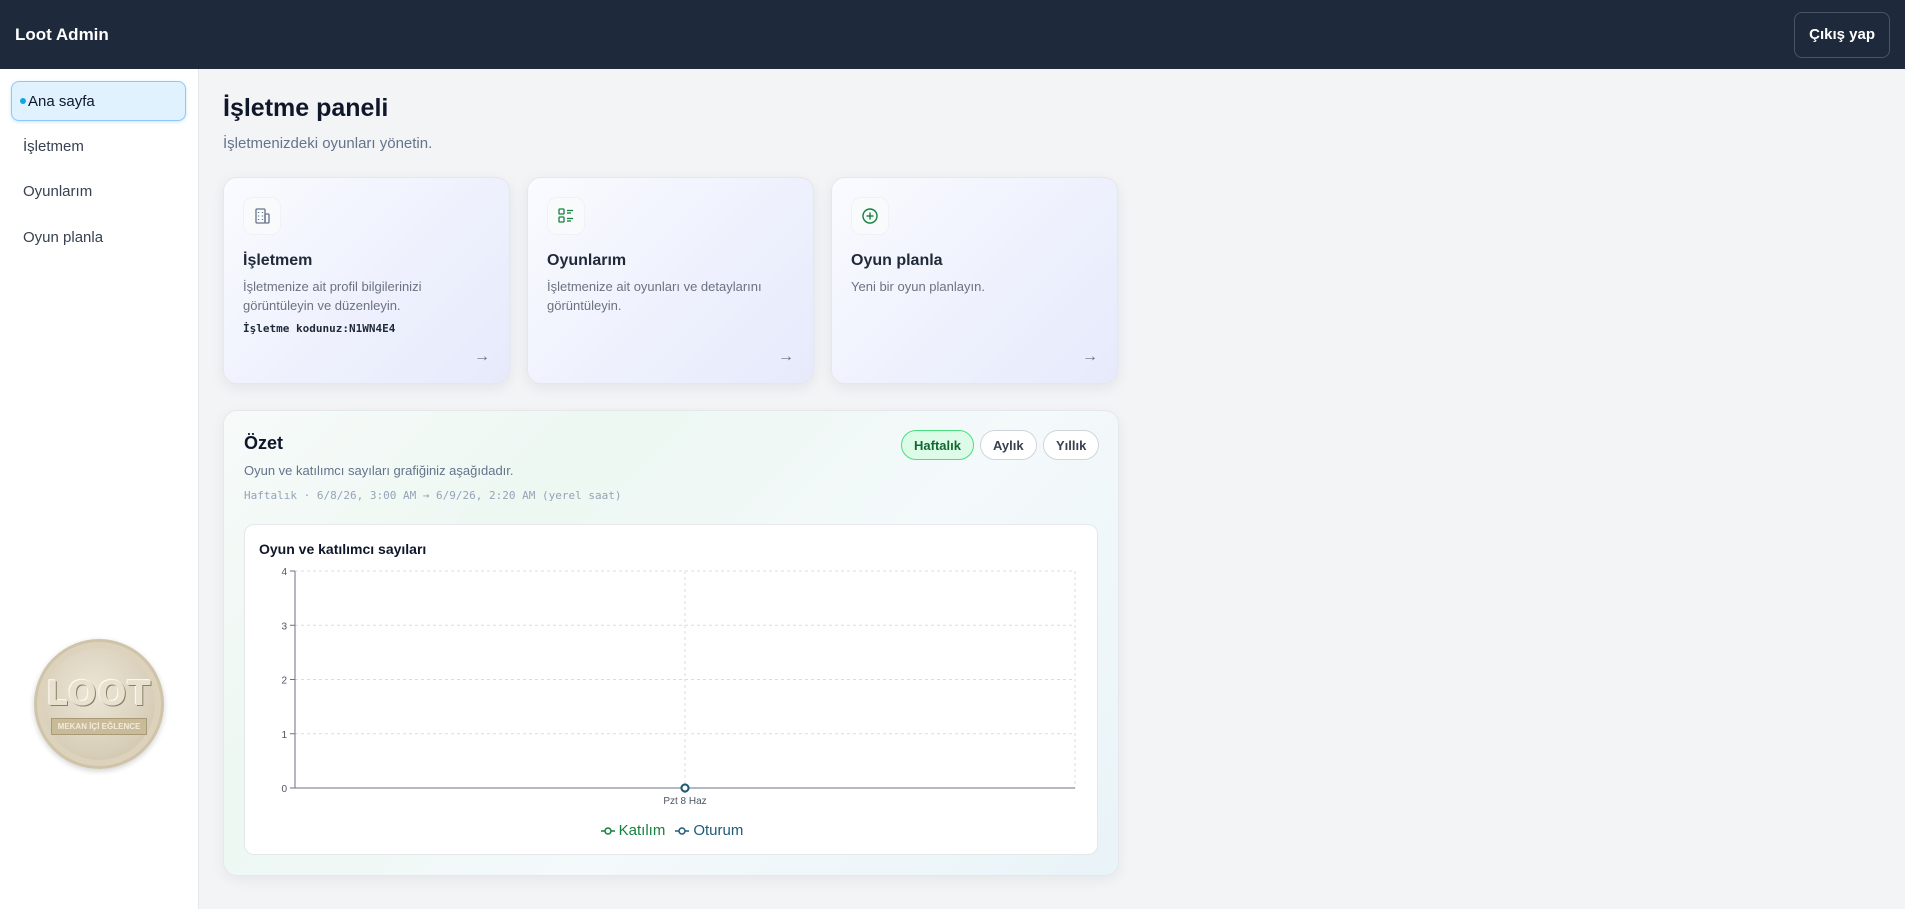  Describe the element at coordinates (284, 681) in the screenshot. I see `y-tick-label: 2` at that location.